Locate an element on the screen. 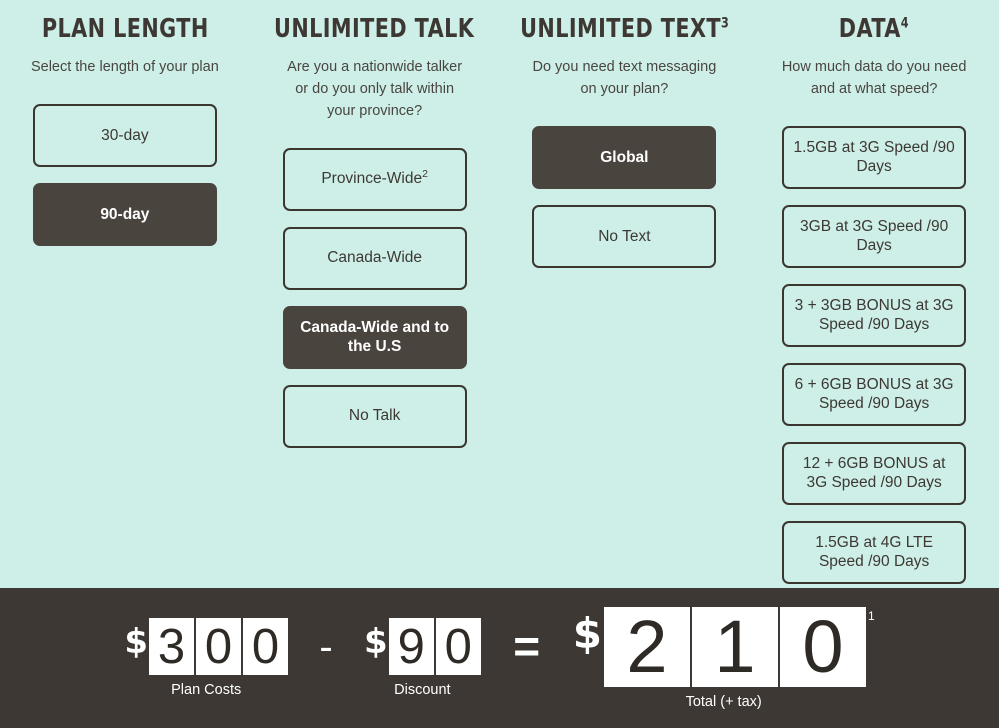 The height and width of the screenshot is (728, 999). plan-cost-caption: Plan Costs is located at coordinates (206, 690).